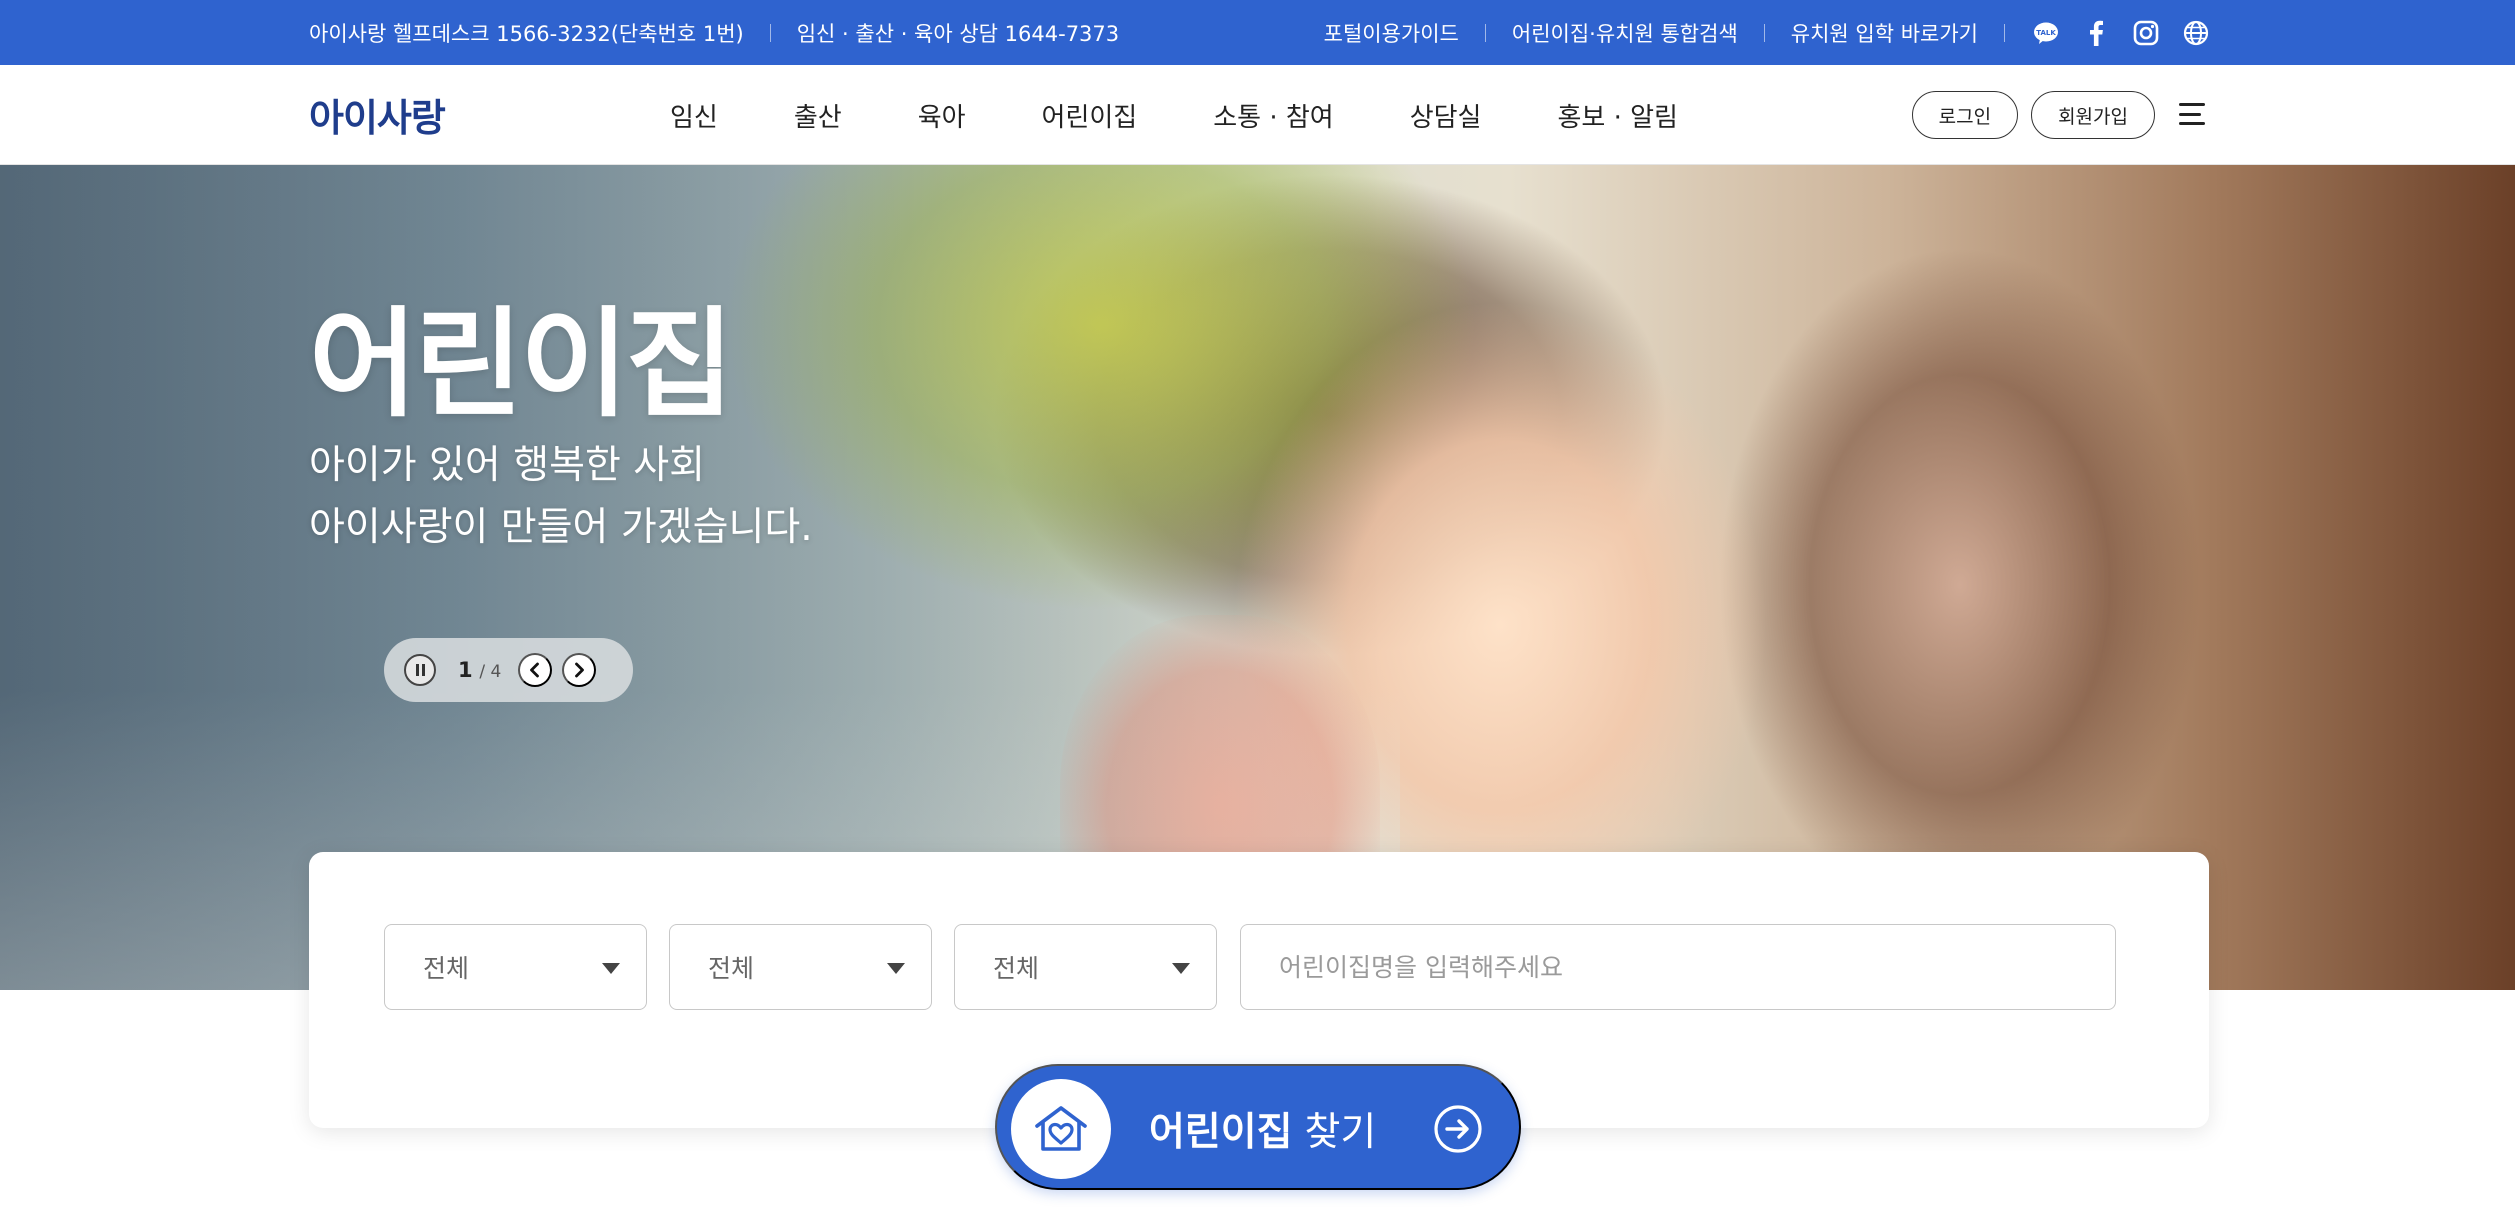 The image size is (2515, 1216). I want to click on integrated-search-link: 어린이집·유치원 통합검색, so click(1625, 33).